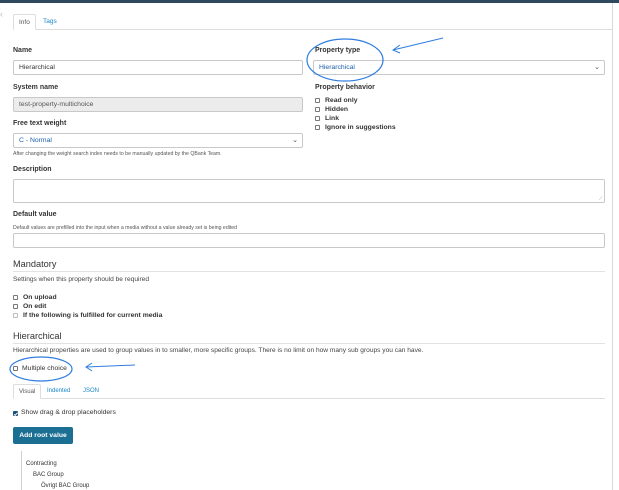 The image size is (619, 490). What do you see at coordinates (15, 413) in the screenshot?
I see `show-placeholders-checkbox` at bounding box center [15, 413].